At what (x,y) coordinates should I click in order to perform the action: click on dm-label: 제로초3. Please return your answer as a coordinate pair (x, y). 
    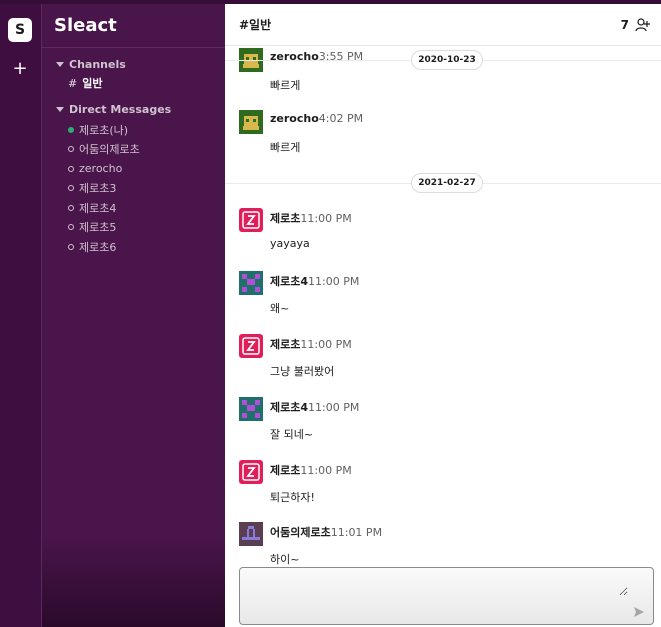
    Looking at the image, I should click on (98, 189).